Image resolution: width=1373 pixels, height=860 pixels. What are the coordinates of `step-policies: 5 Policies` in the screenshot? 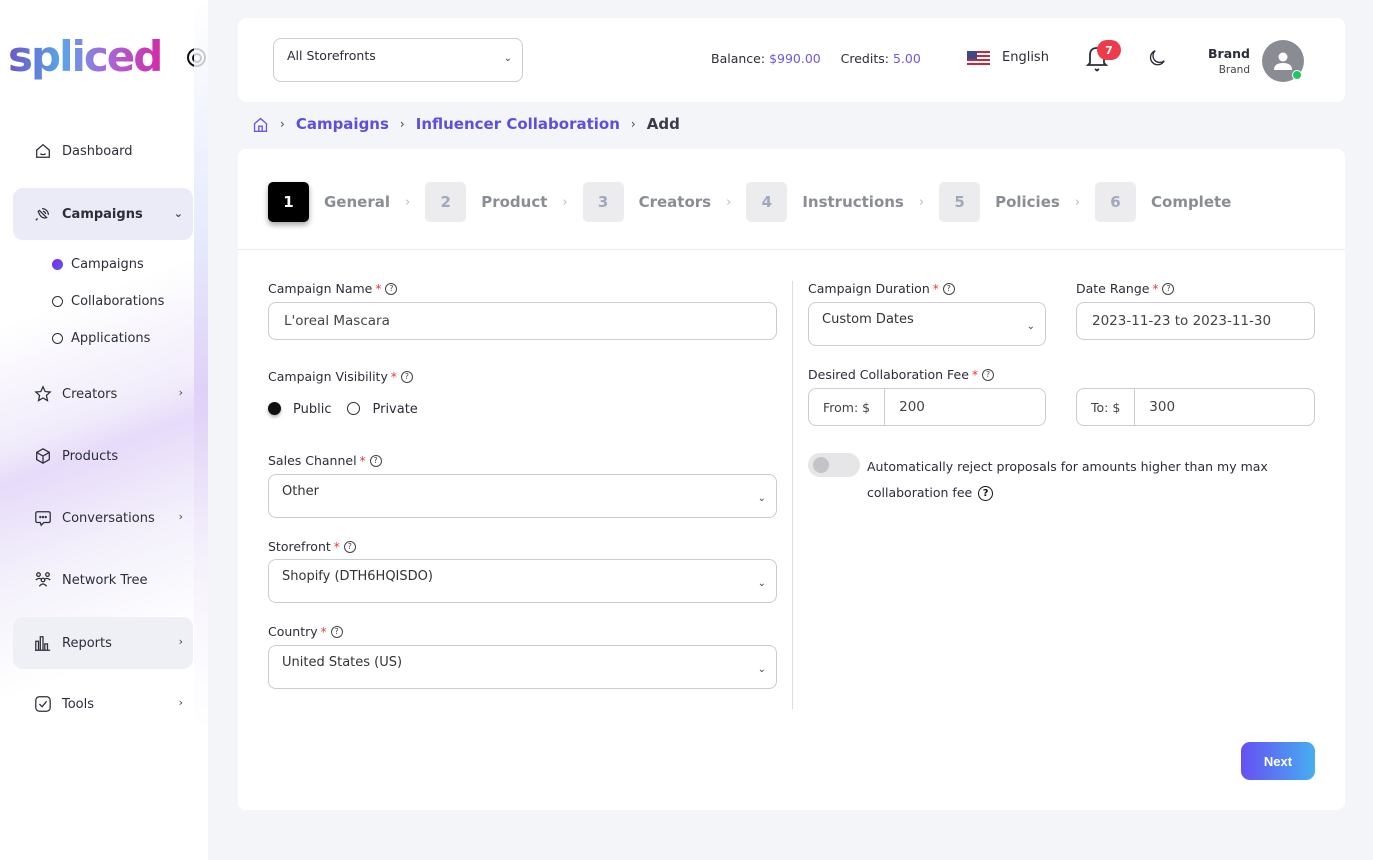 It's located at (999, 202).